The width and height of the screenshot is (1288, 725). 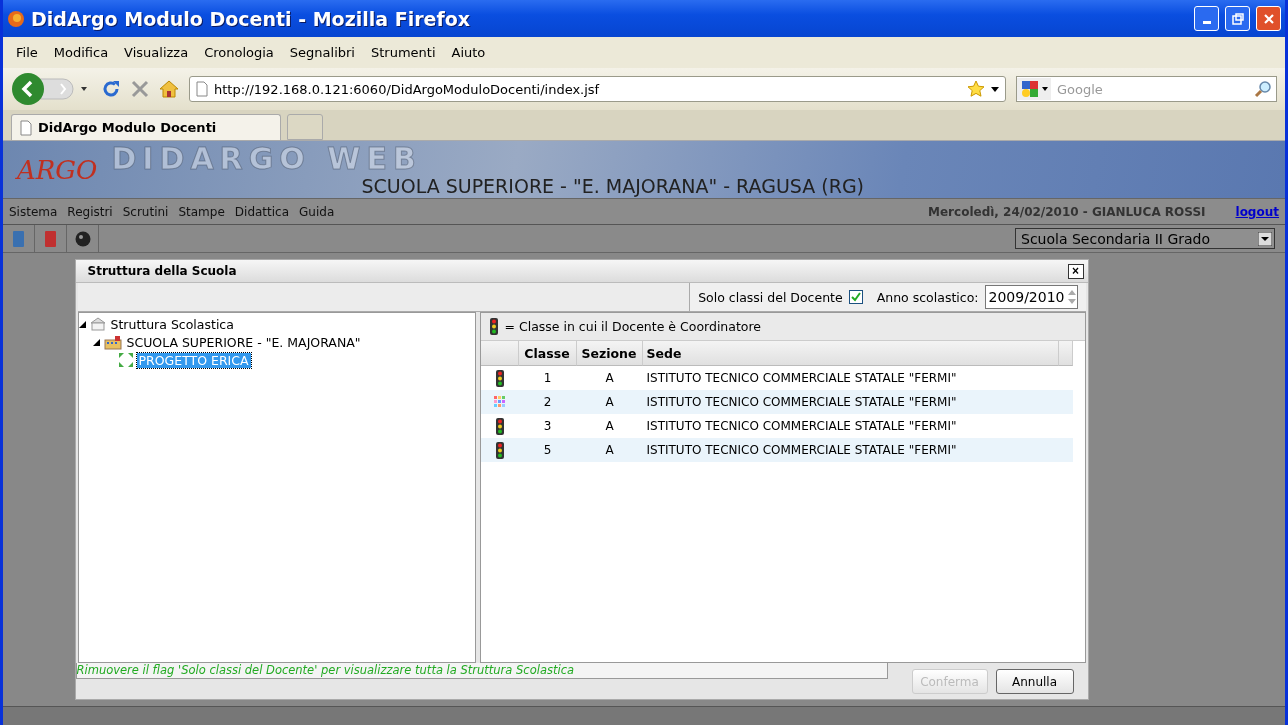 I want to click on table-cell-text: 2, so click(x=547, y=402).